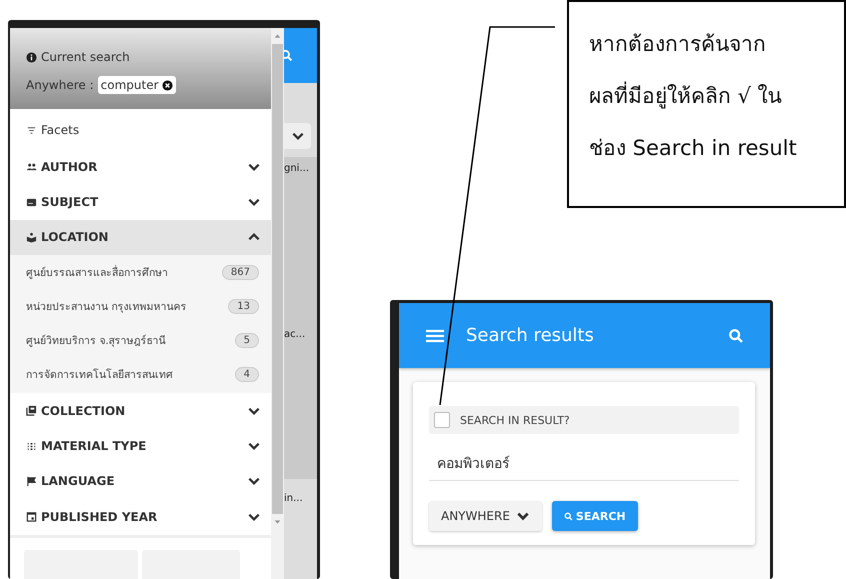 The width and height of the screenshot is (846, 579). What do you see at coordinates (140, 202) in the screenshot?
I see `facet-header: SUBJECT` at bounding box center [140, 202].